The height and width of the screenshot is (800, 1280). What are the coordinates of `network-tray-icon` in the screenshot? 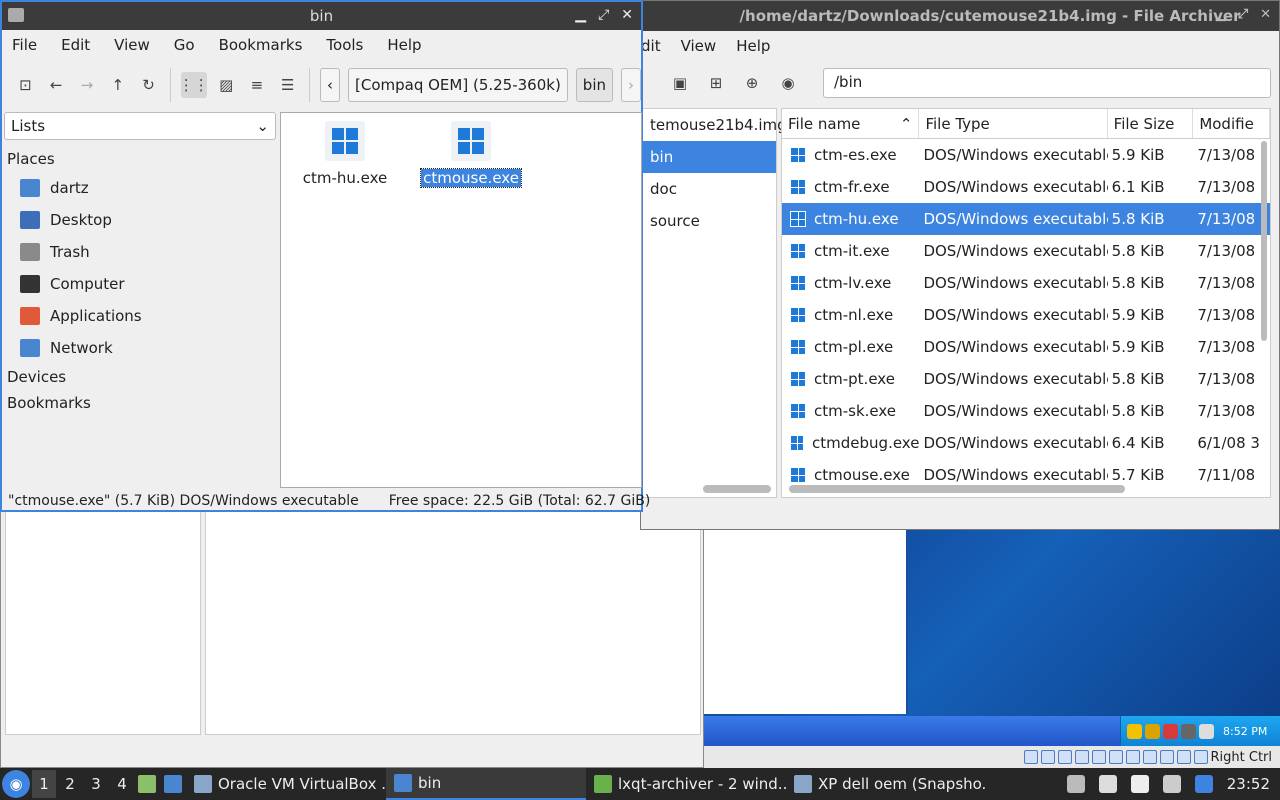 It's located at (1152, 731).